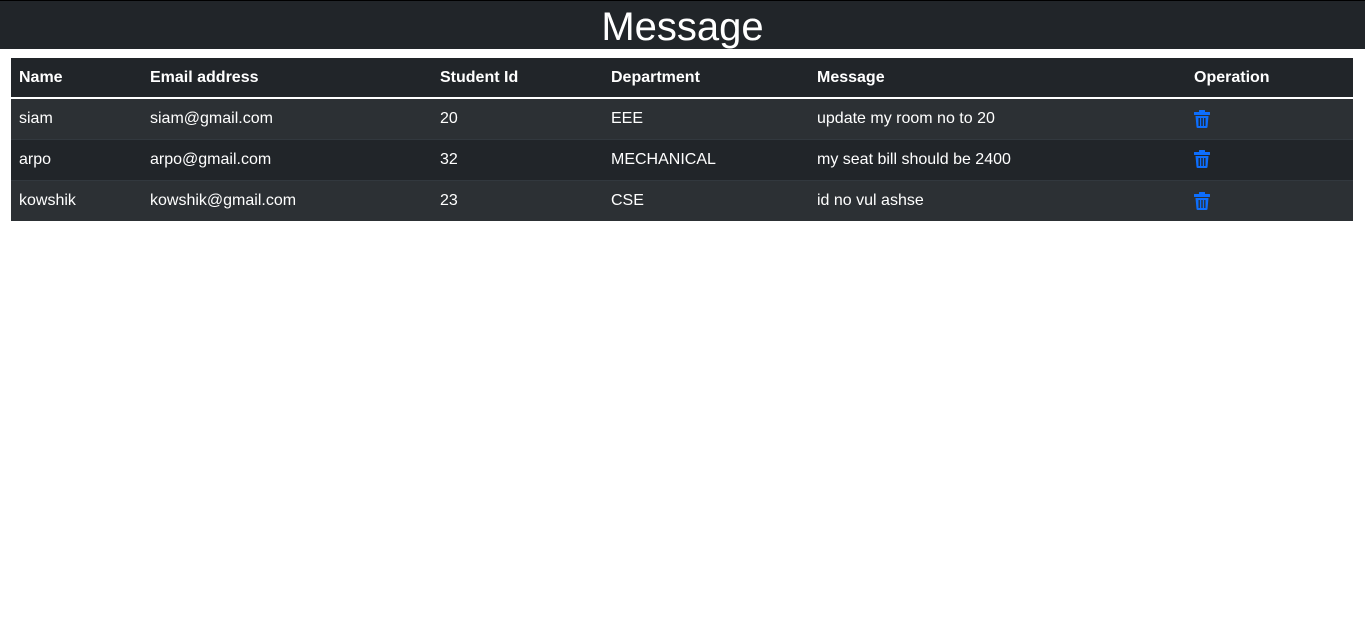 Image resolution: width=1365 pixels, height=641 pixels. Describe the element at coordinates (706, 200) in the screenshot. I see `cell-department: CSE` at that location.